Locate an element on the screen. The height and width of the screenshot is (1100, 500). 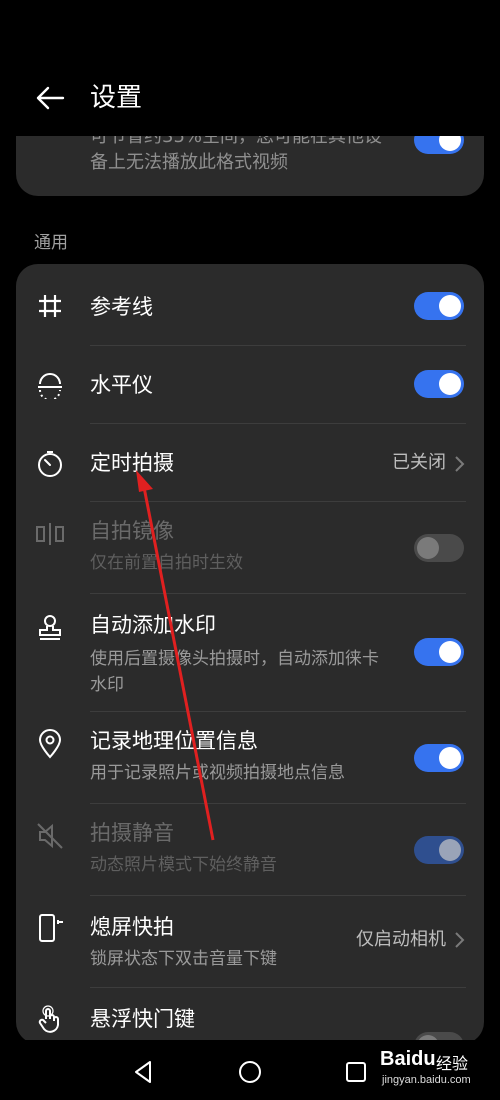
setting-row-grid: 参考线 is located at coordinates (250, 305).